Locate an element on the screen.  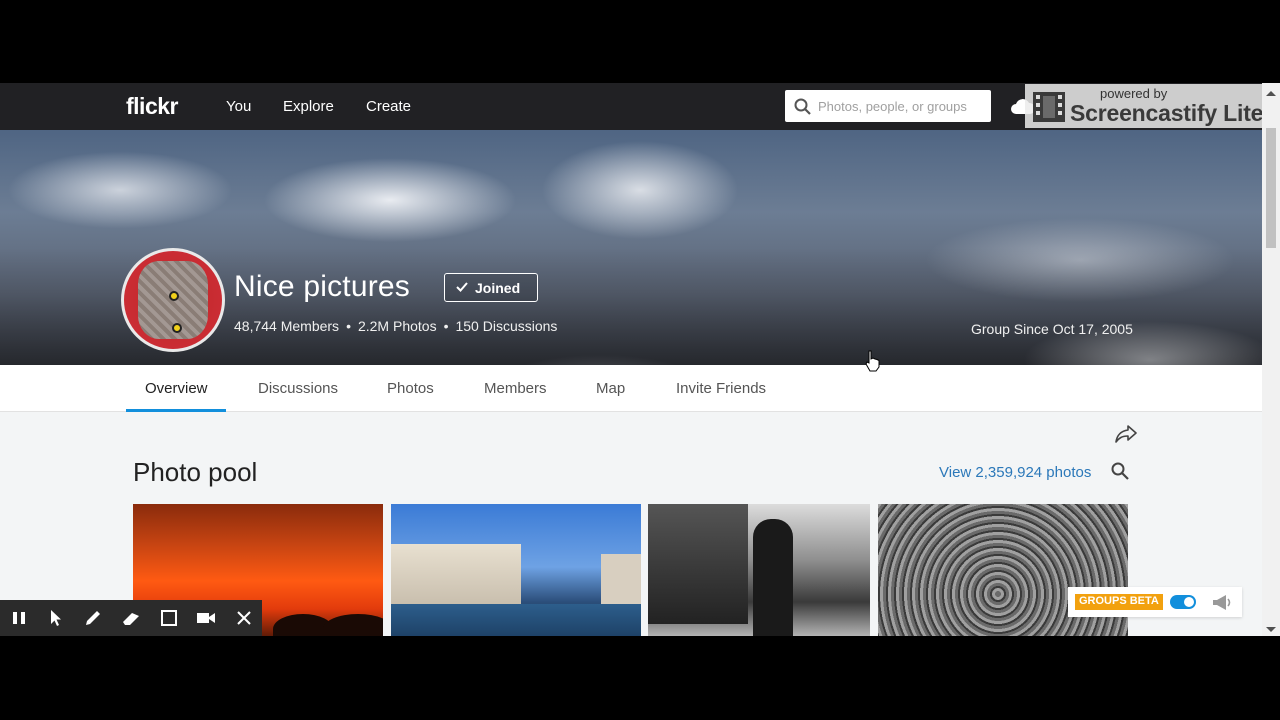
tab-map: Map is located at coordinates (610, 388).